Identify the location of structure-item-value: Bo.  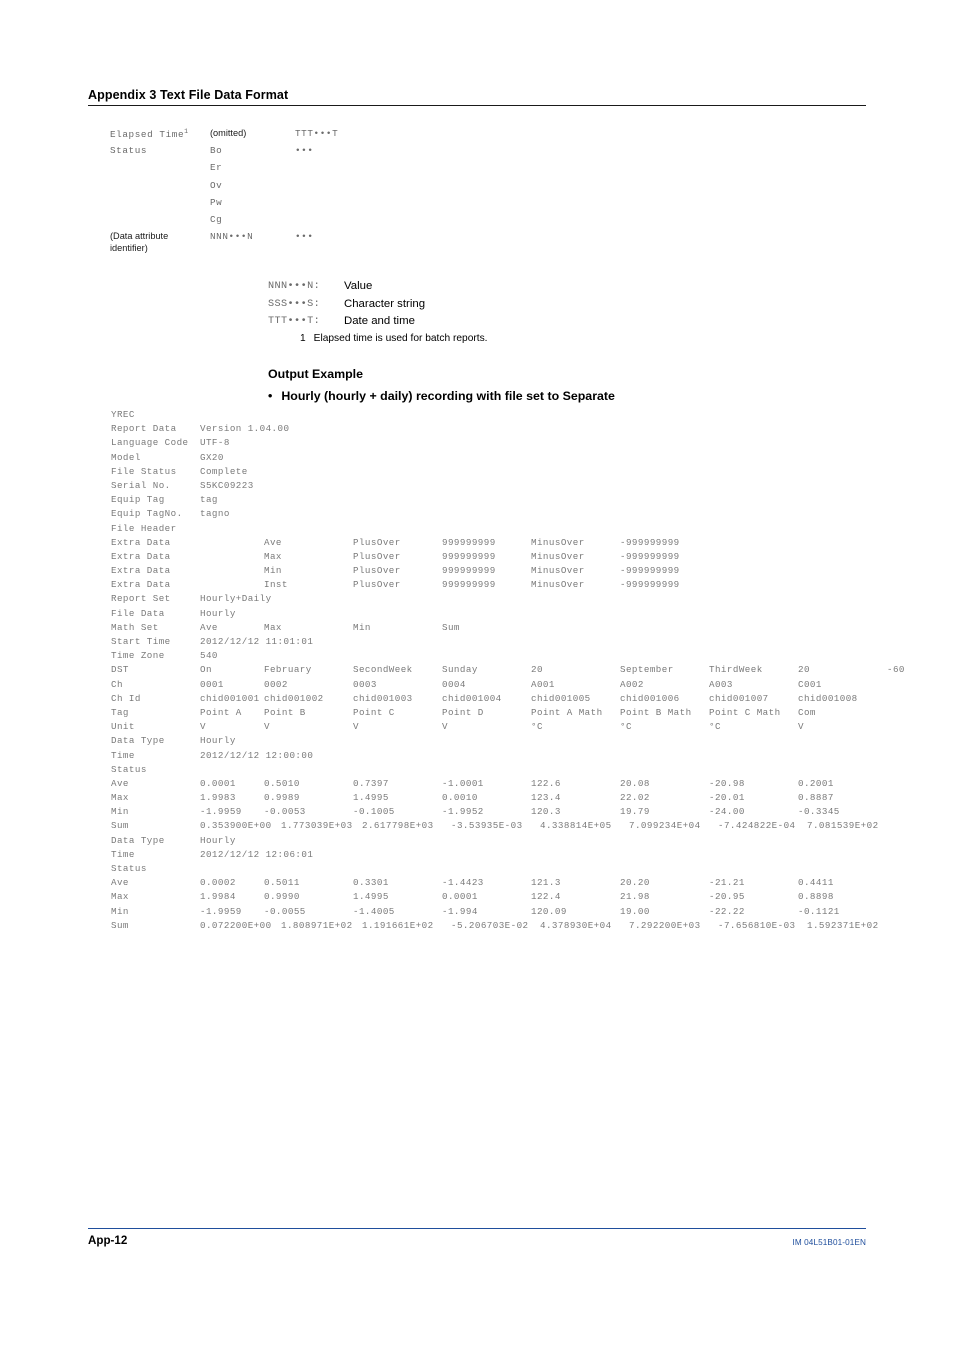
(216, 151).